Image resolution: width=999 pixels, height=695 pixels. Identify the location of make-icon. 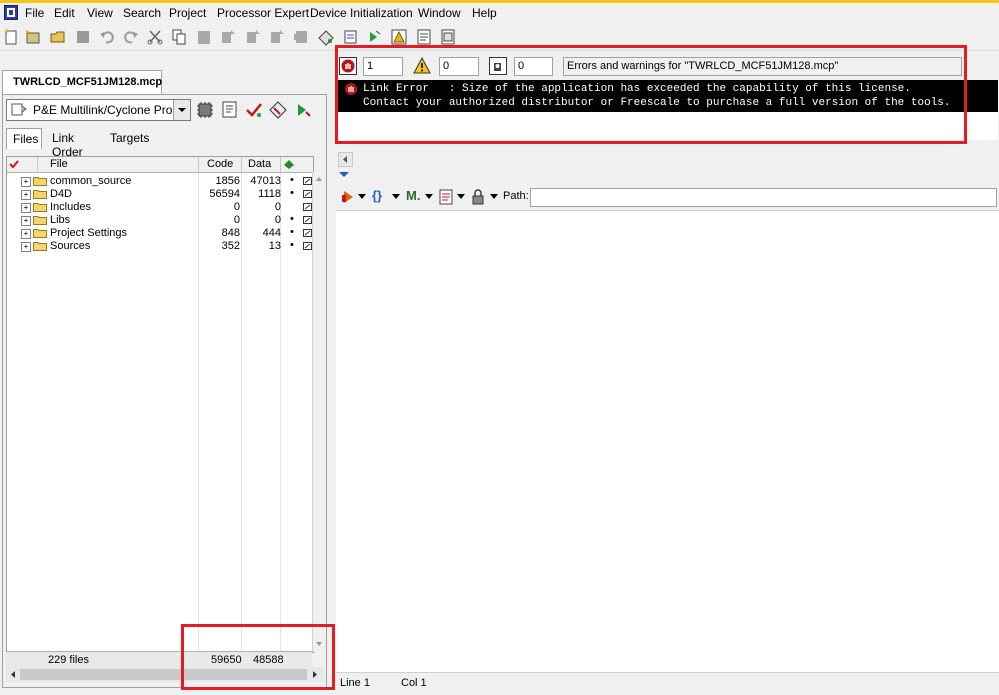
(326, 37).